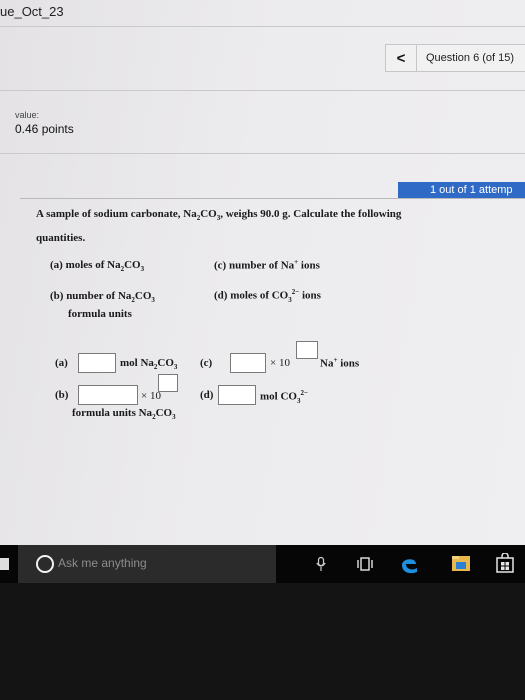  I want to click on question-intro-line2: quantities., so click(61, 238).